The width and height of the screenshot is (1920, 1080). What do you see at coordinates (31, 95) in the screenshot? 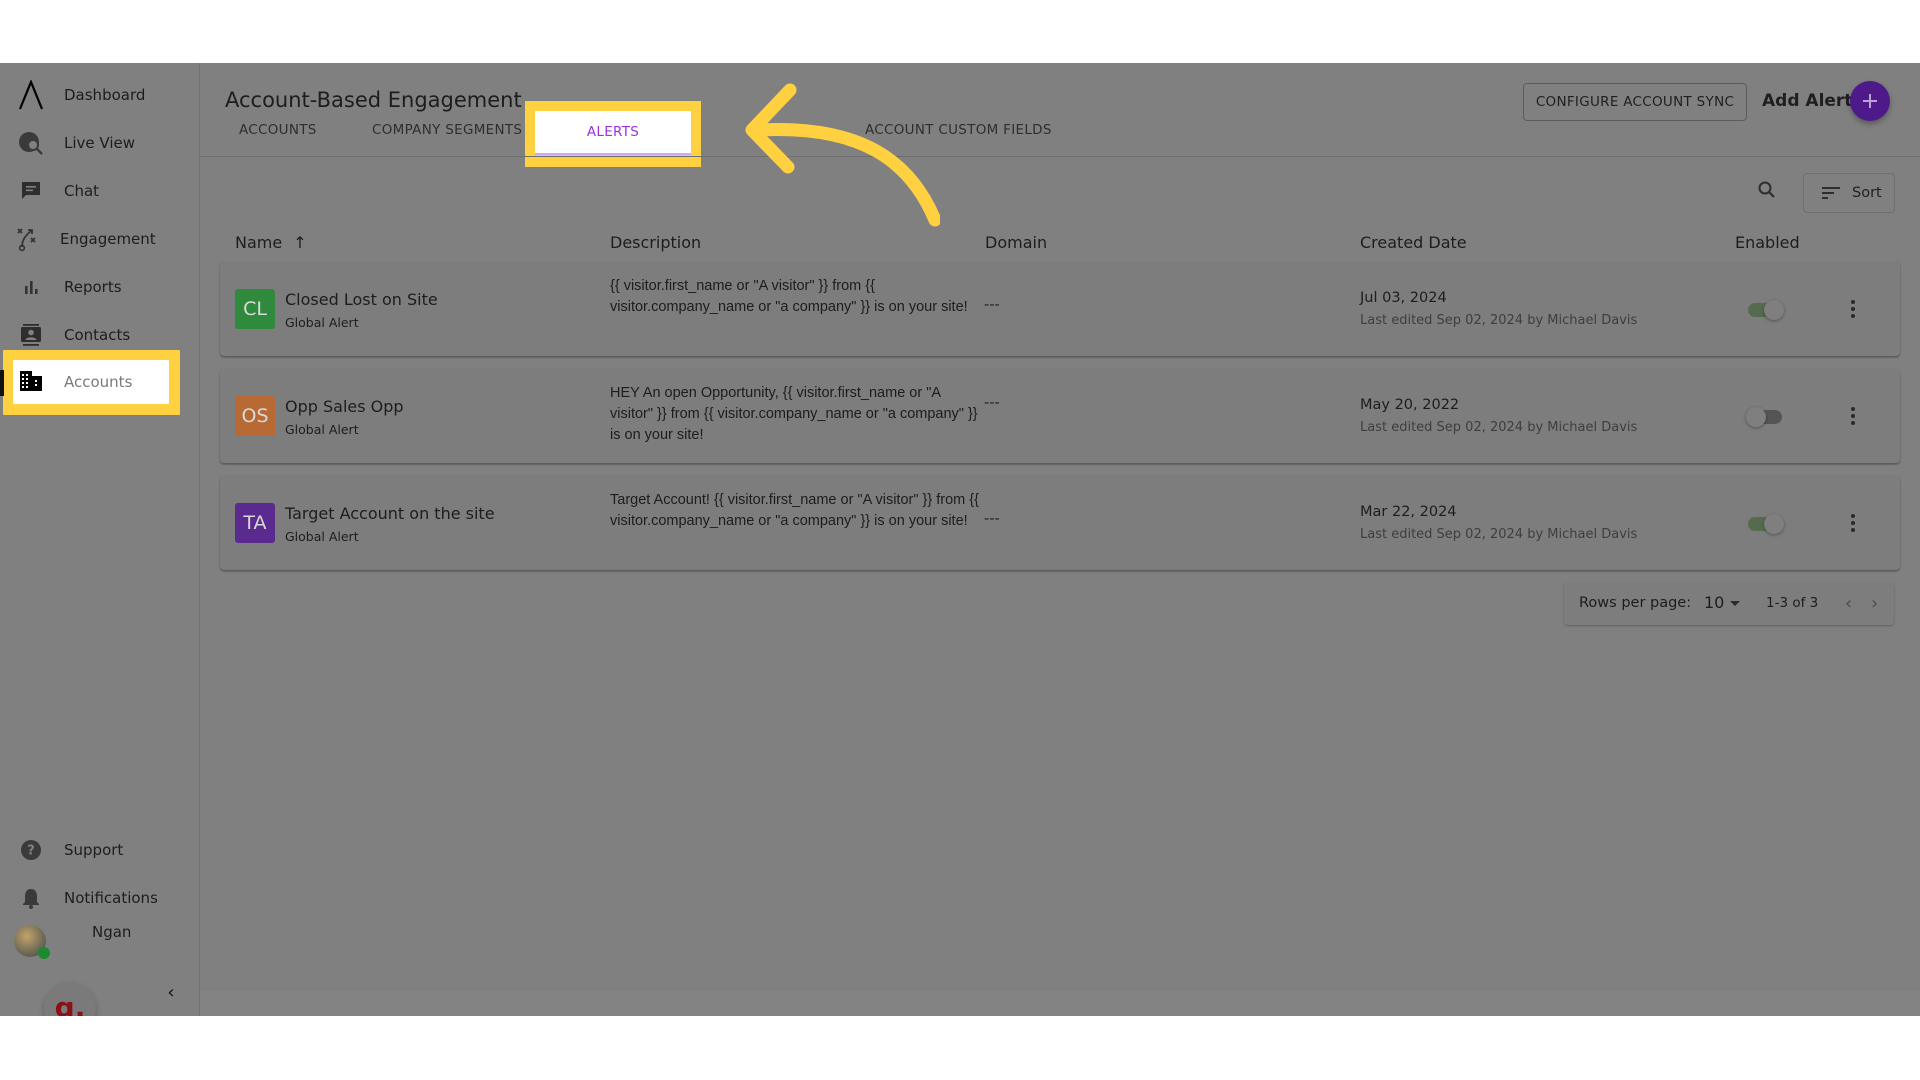
I see `logo-icon` at bounding box center [31, 95].